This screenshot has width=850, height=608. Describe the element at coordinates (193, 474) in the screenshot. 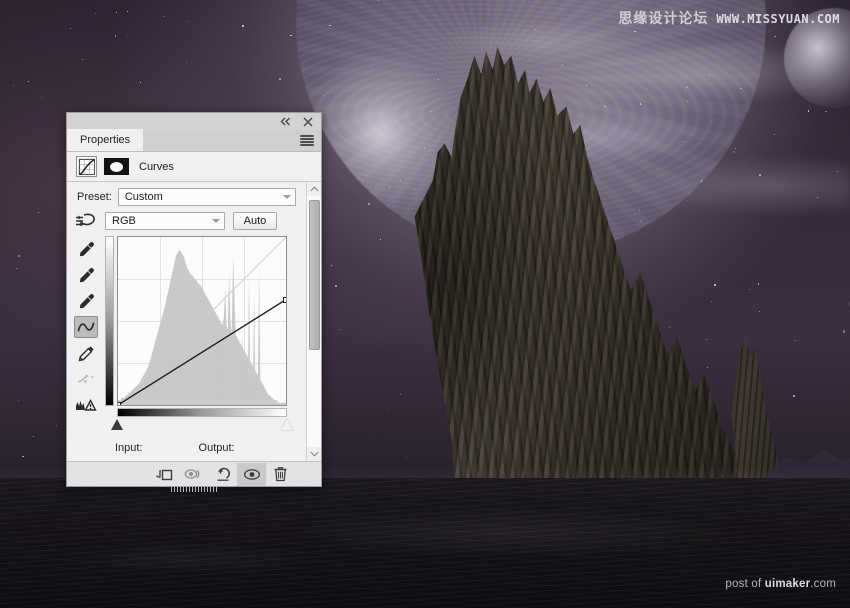

I see `view-previous-state-icon` at that location.